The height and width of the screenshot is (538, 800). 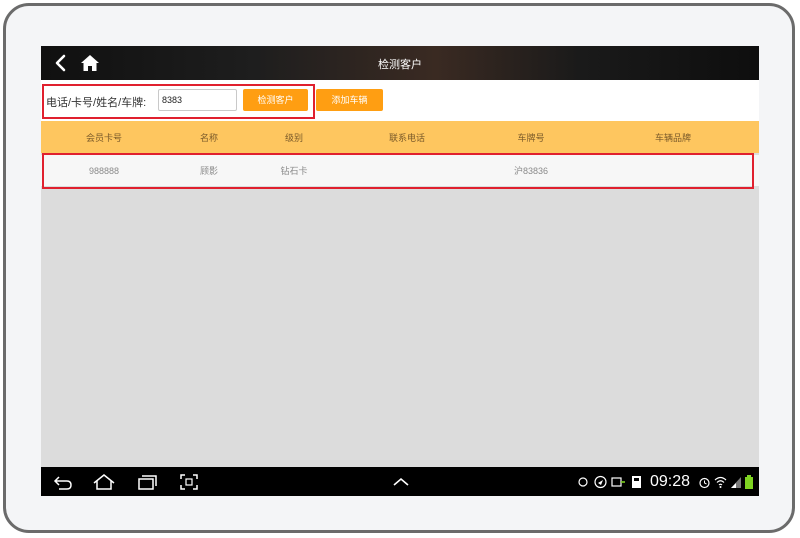 I want to click on cell-name: 顾影, so click(x=208, y=171).